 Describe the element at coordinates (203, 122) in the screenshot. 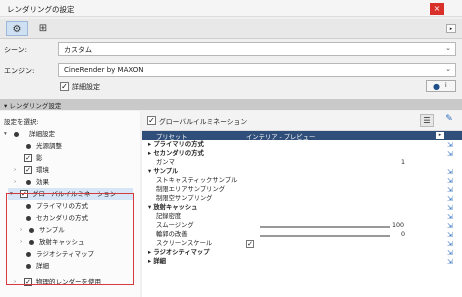

I see `parameters-heading: グローバルイルミネーション` at that location.